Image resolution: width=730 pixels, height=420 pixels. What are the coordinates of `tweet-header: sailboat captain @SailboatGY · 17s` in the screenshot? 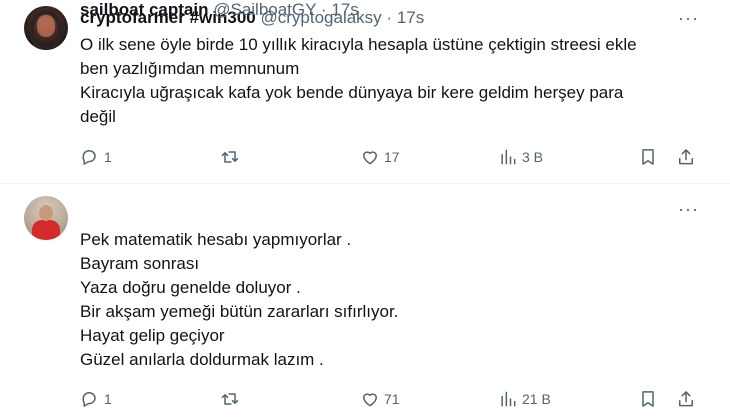 It's located at (219, 10).